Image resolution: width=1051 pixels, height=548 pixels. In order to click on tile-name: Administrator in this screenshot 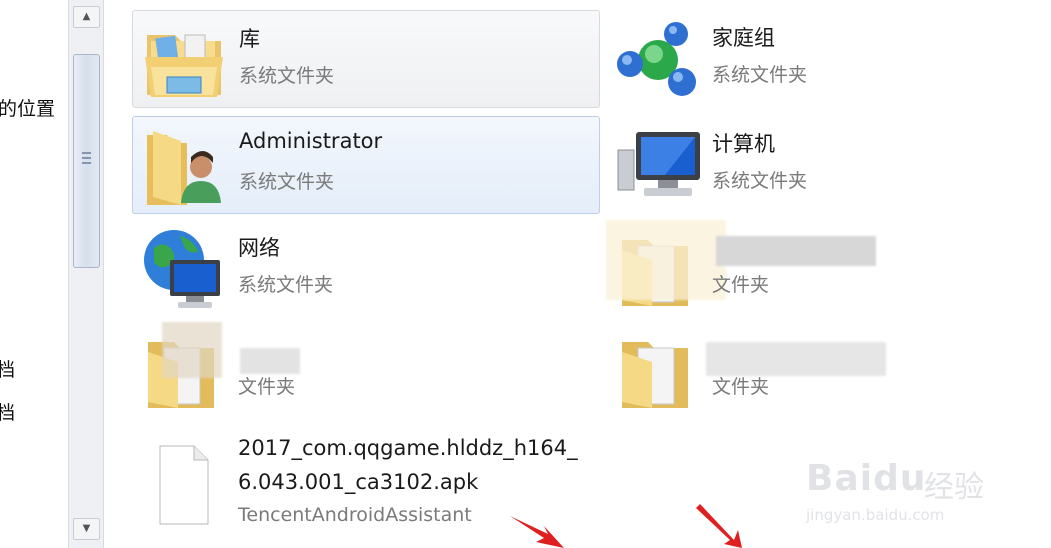, I will do `click(311, 141)`.